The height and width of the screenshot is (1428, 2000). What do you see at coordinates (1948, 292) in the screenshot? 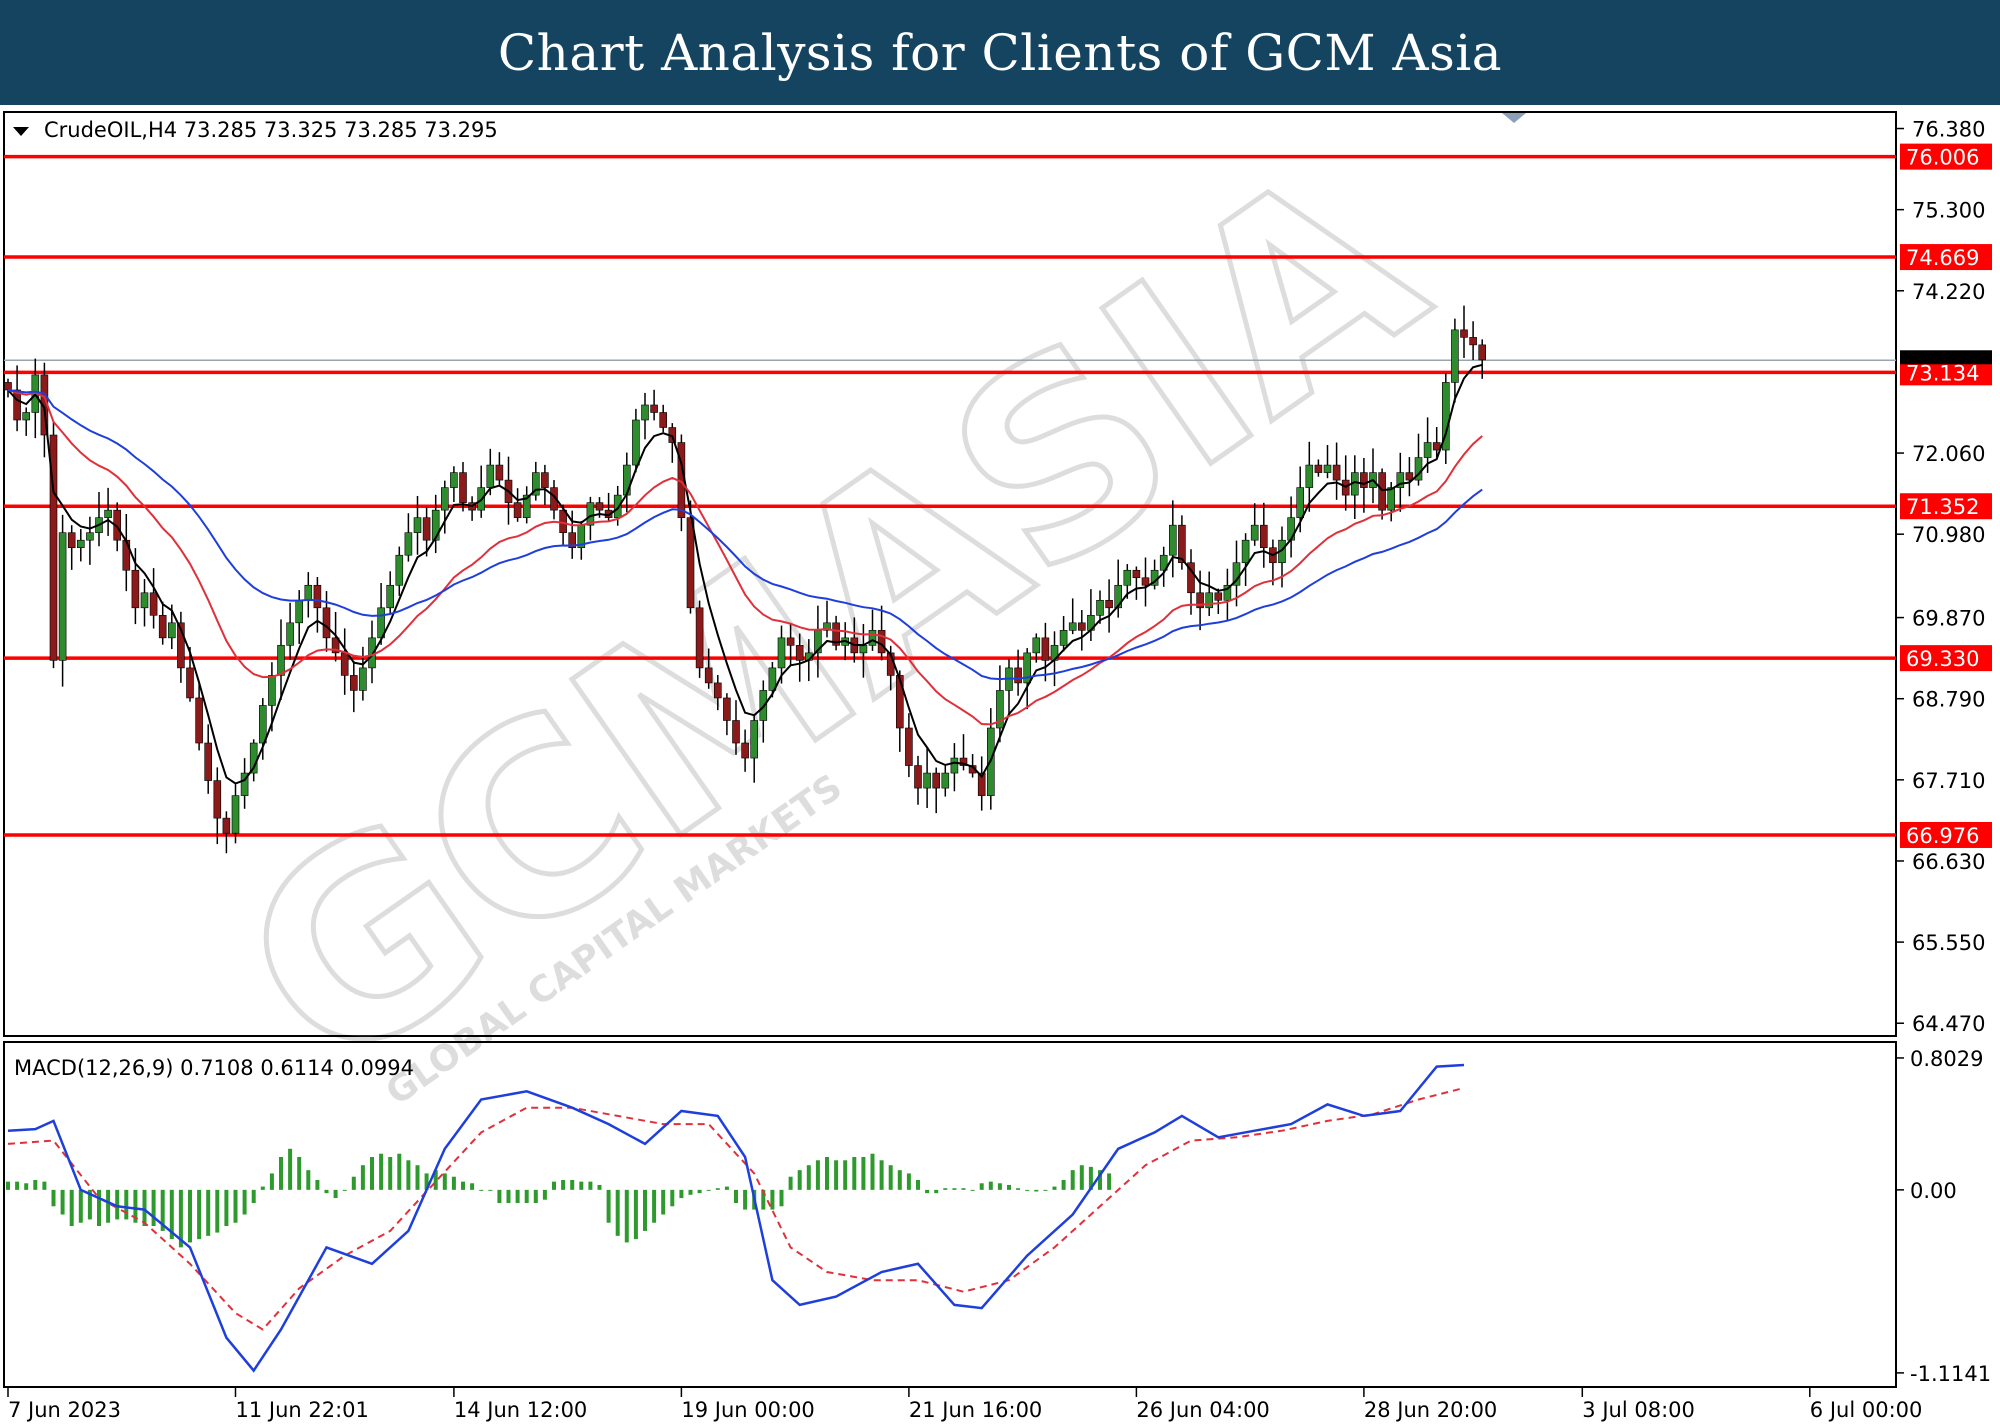
I see `price-tick-label: 74.220` at bounding box center [1948, 292].